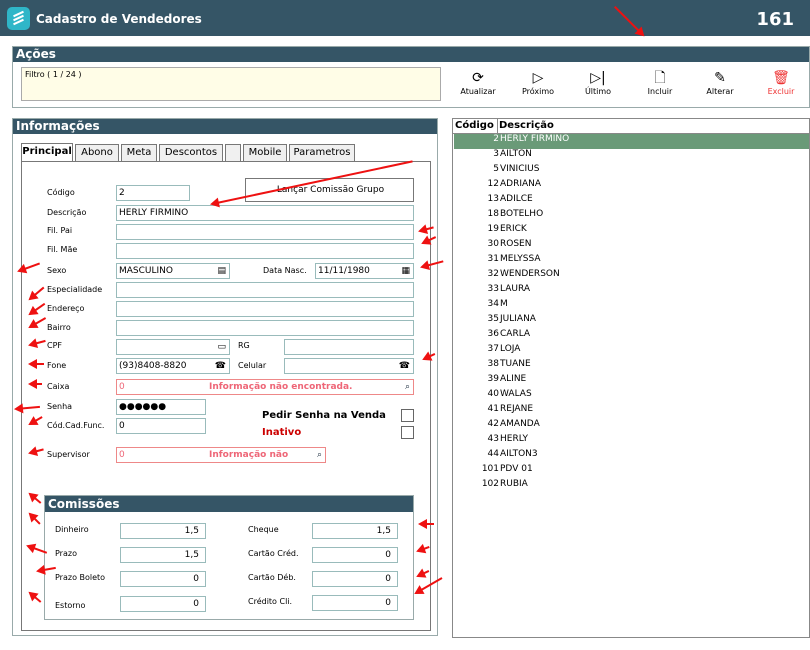  Describe the element at coordinates (47, 152) in the screenshot. I see `tab-principal: Principal` at that location.